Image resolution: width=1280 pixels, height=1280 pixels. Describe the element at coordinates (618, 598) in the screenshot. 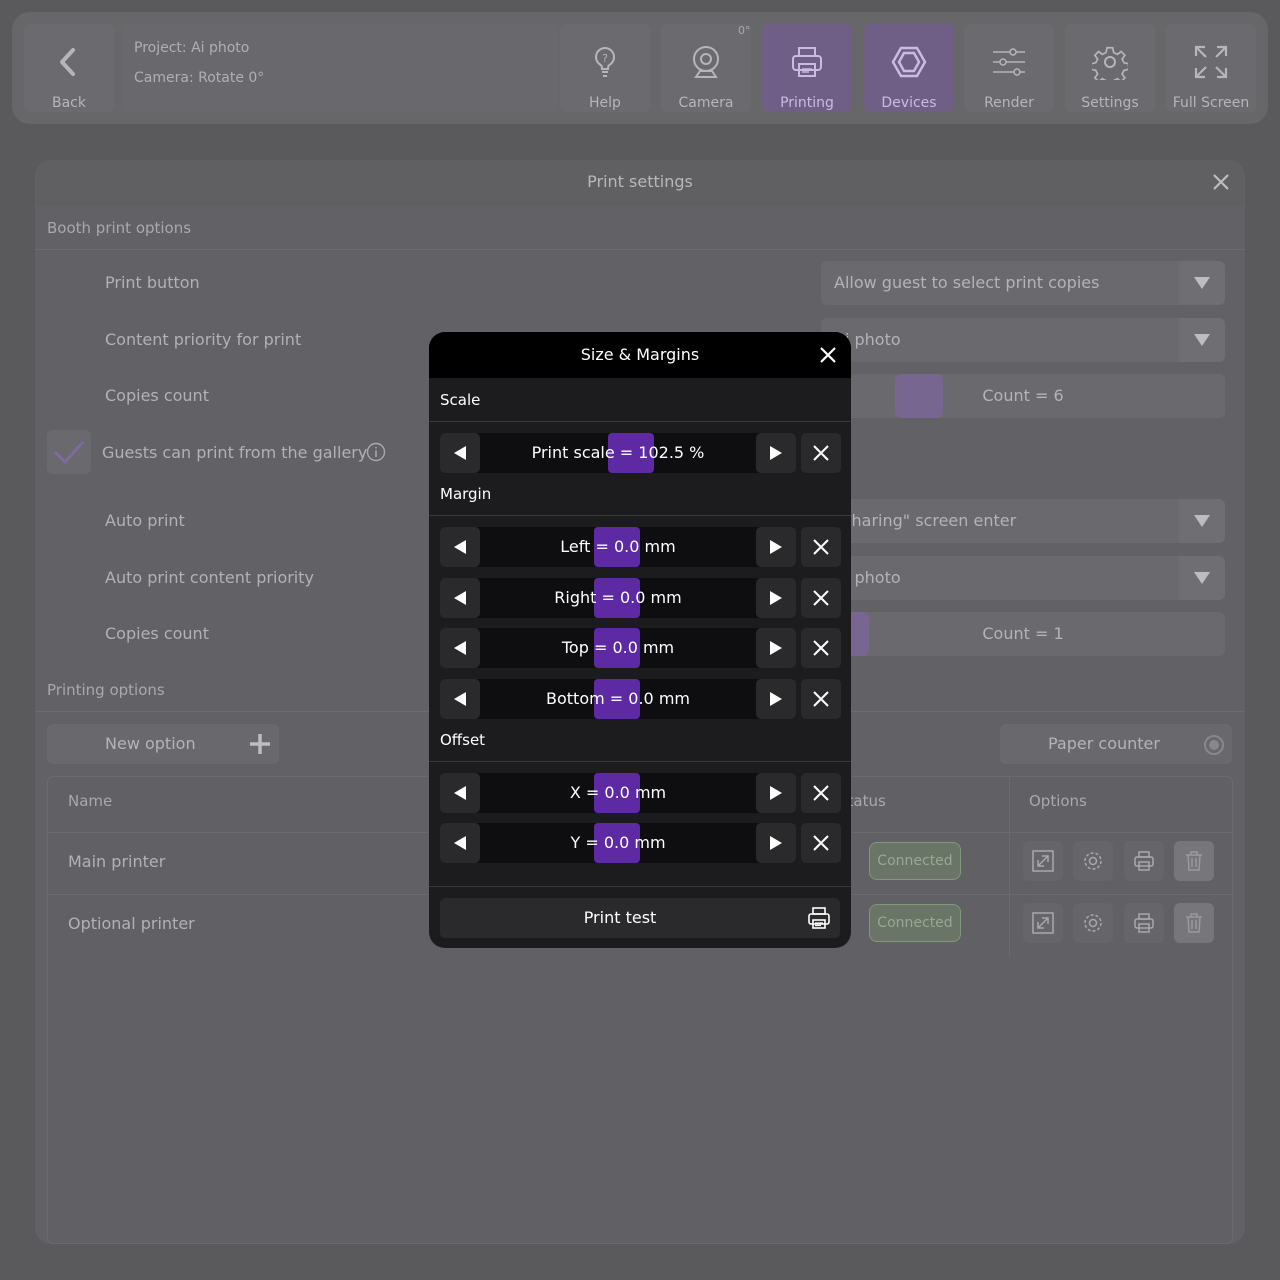

I see `right-margin-stepper: Right = 0.0 mm` at that location.